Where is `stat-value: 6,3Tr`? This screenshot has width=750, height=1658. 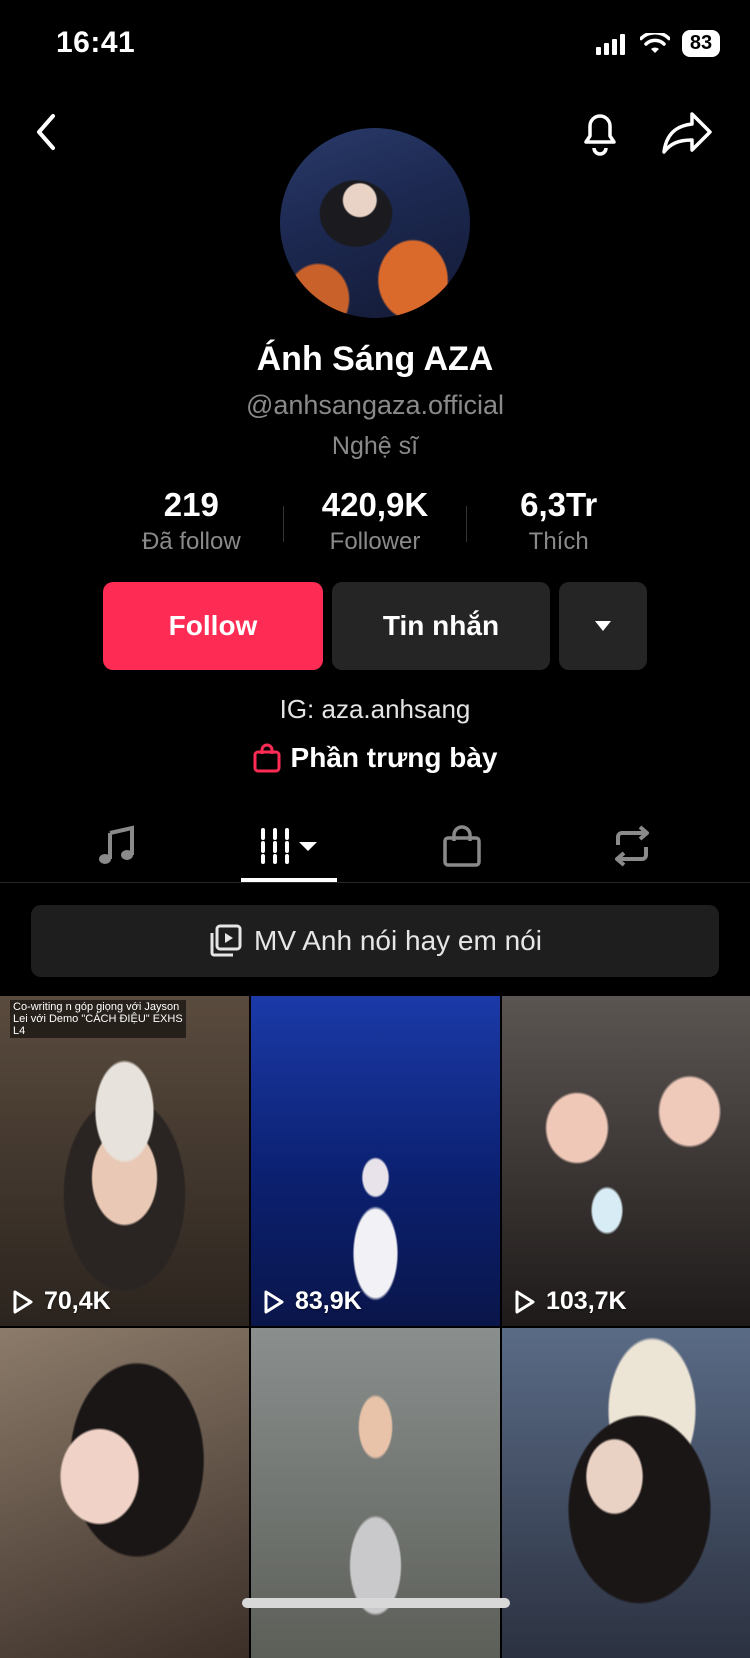 stat-value: 6,3Tr is located at coordinates (559, 504).